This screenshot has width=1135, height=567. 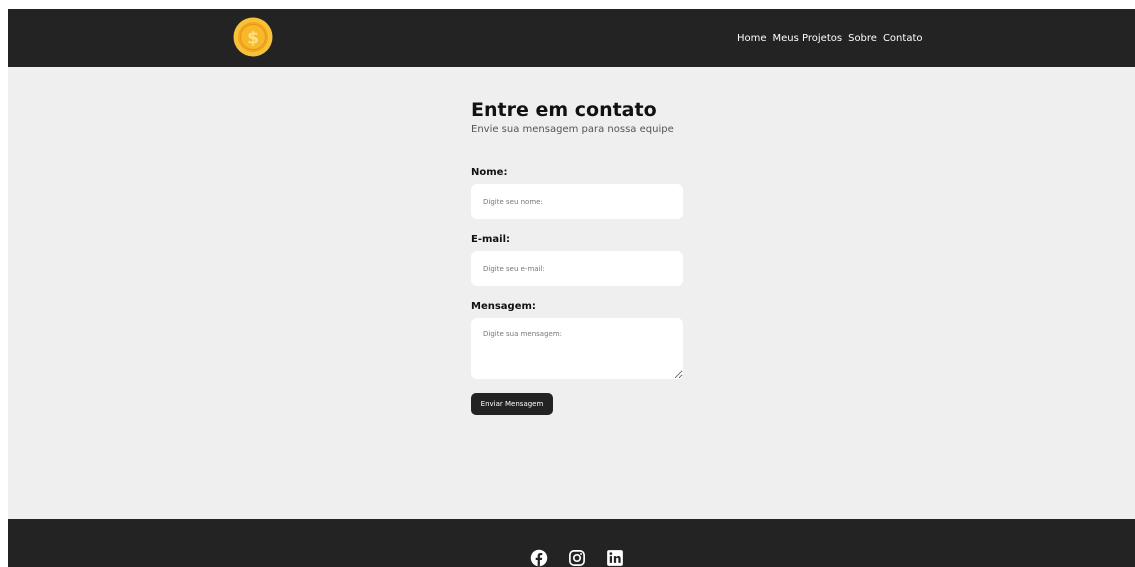 I want to click on main-nav: Home Meus Projetos Sobre Contato, so click(x=829, y=38).